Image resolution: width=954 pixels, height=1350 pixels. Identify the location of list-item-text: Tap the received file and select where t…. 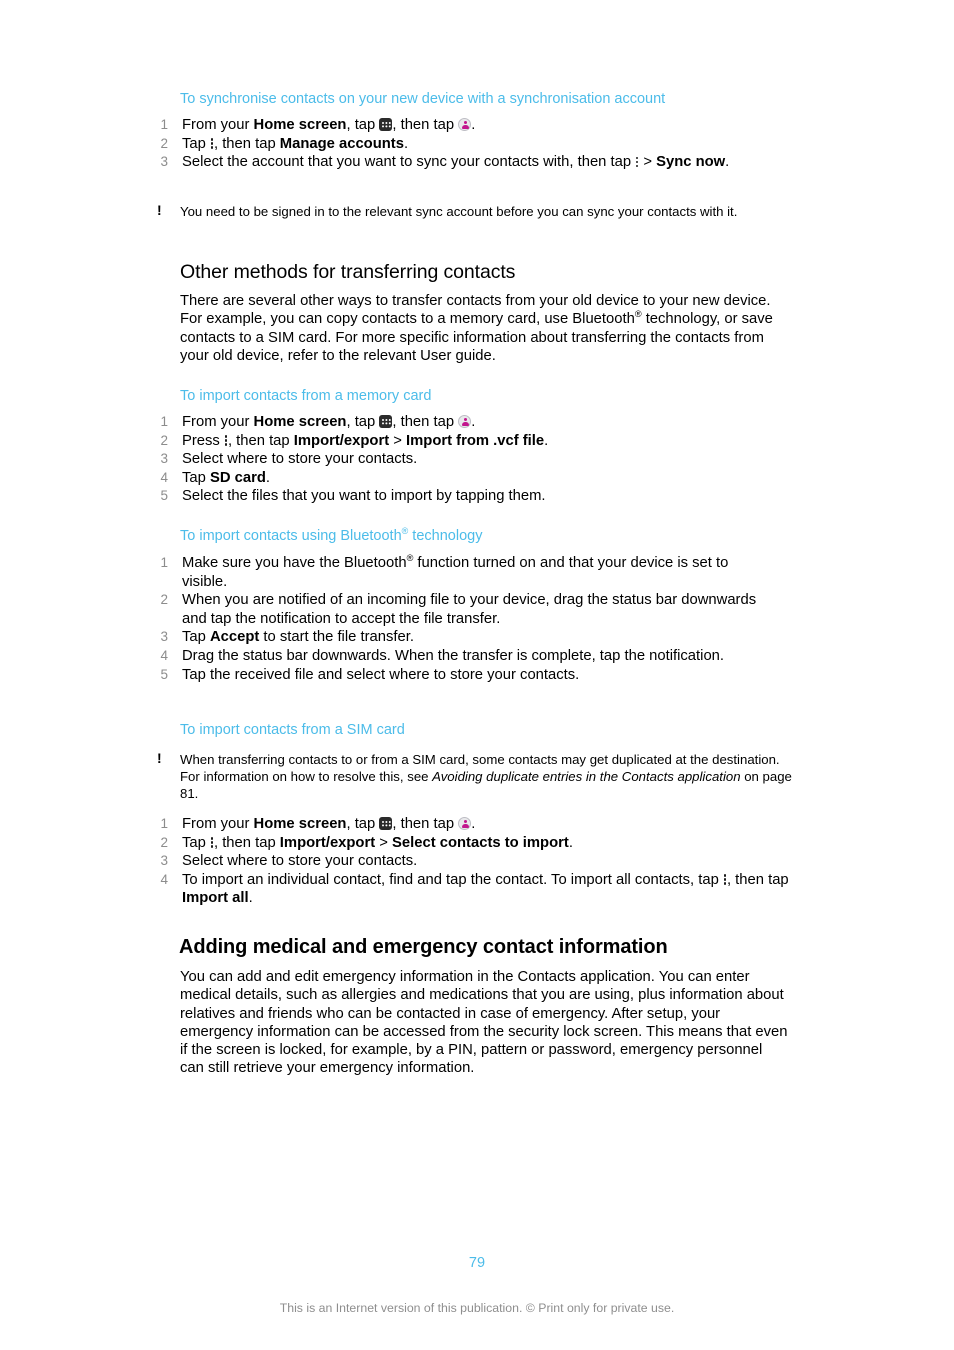
(381, 674).